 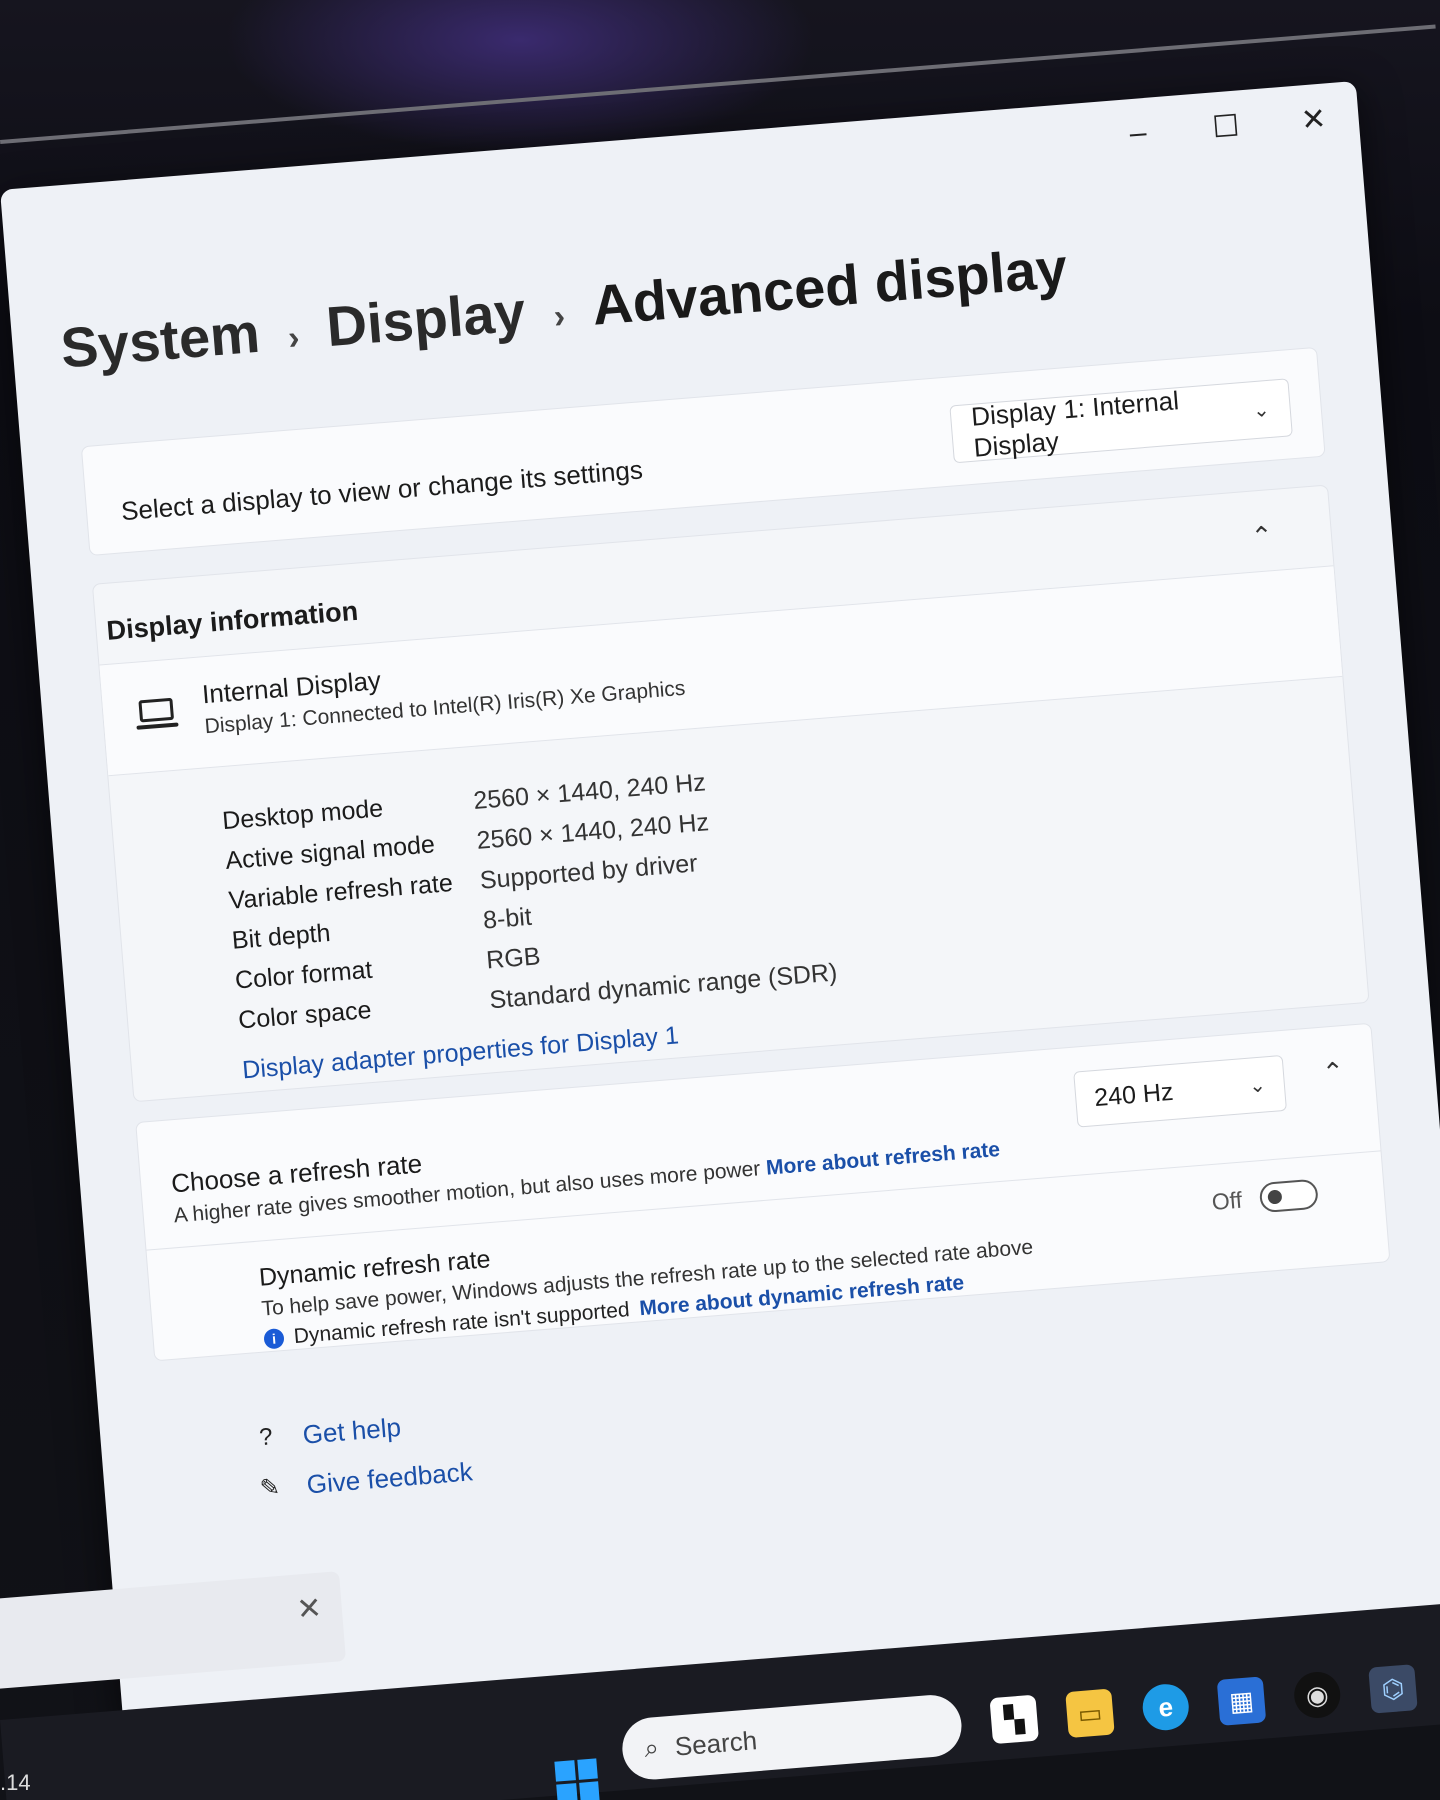 I want to click on close-icon: ✕, so click(x=309, y=1609).